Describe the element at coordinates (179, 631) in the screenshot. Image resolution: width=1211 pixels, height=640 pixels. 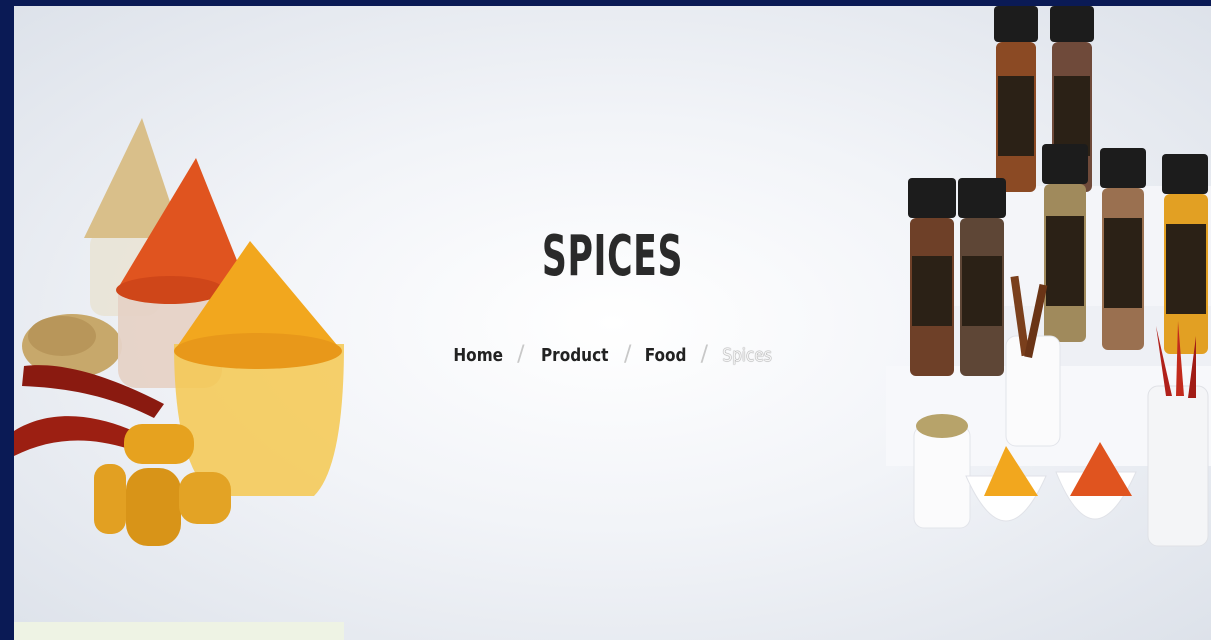
I see `content-strip` at that location.